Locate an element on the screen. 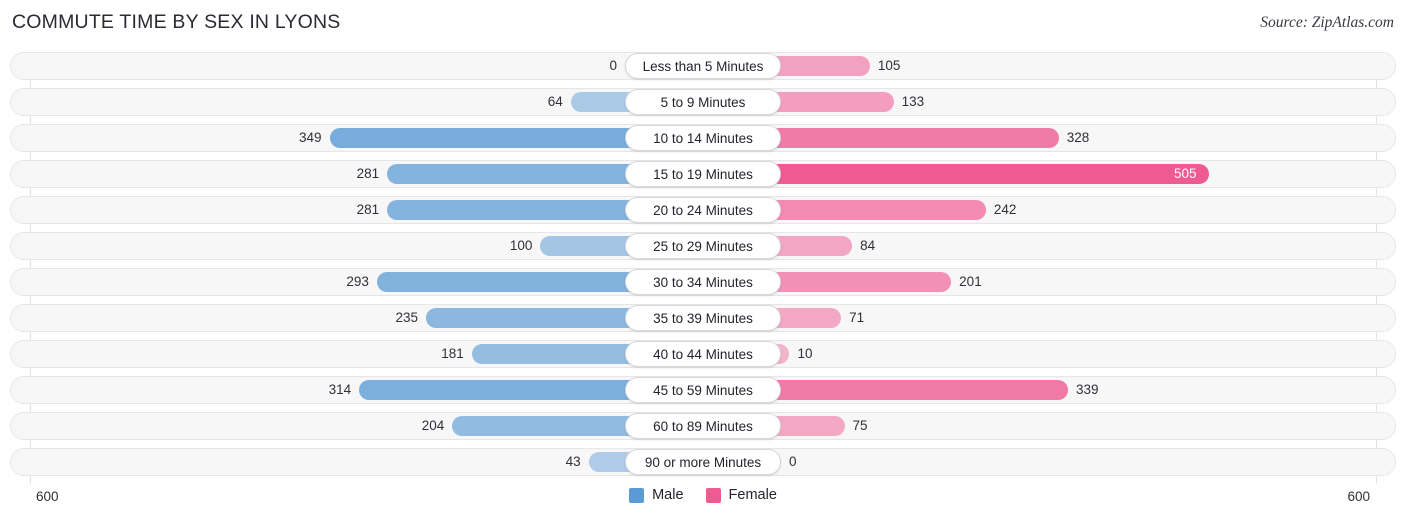 The height and width of the screenshot is (523, 1406). legend-label: Female is located at coordinates (752, 495).